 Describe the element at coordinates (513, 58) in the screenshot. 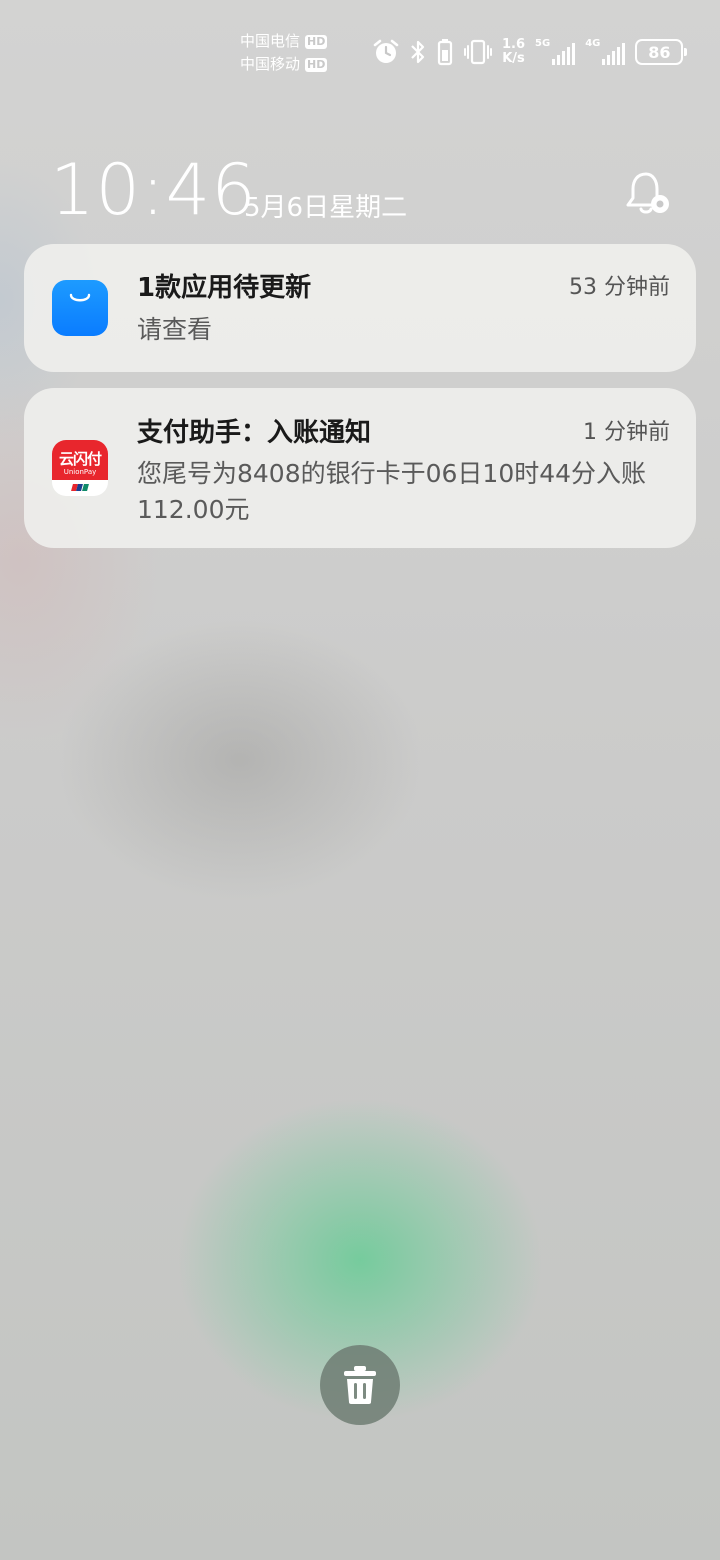

I see `speed-unit: K/s` at that location.